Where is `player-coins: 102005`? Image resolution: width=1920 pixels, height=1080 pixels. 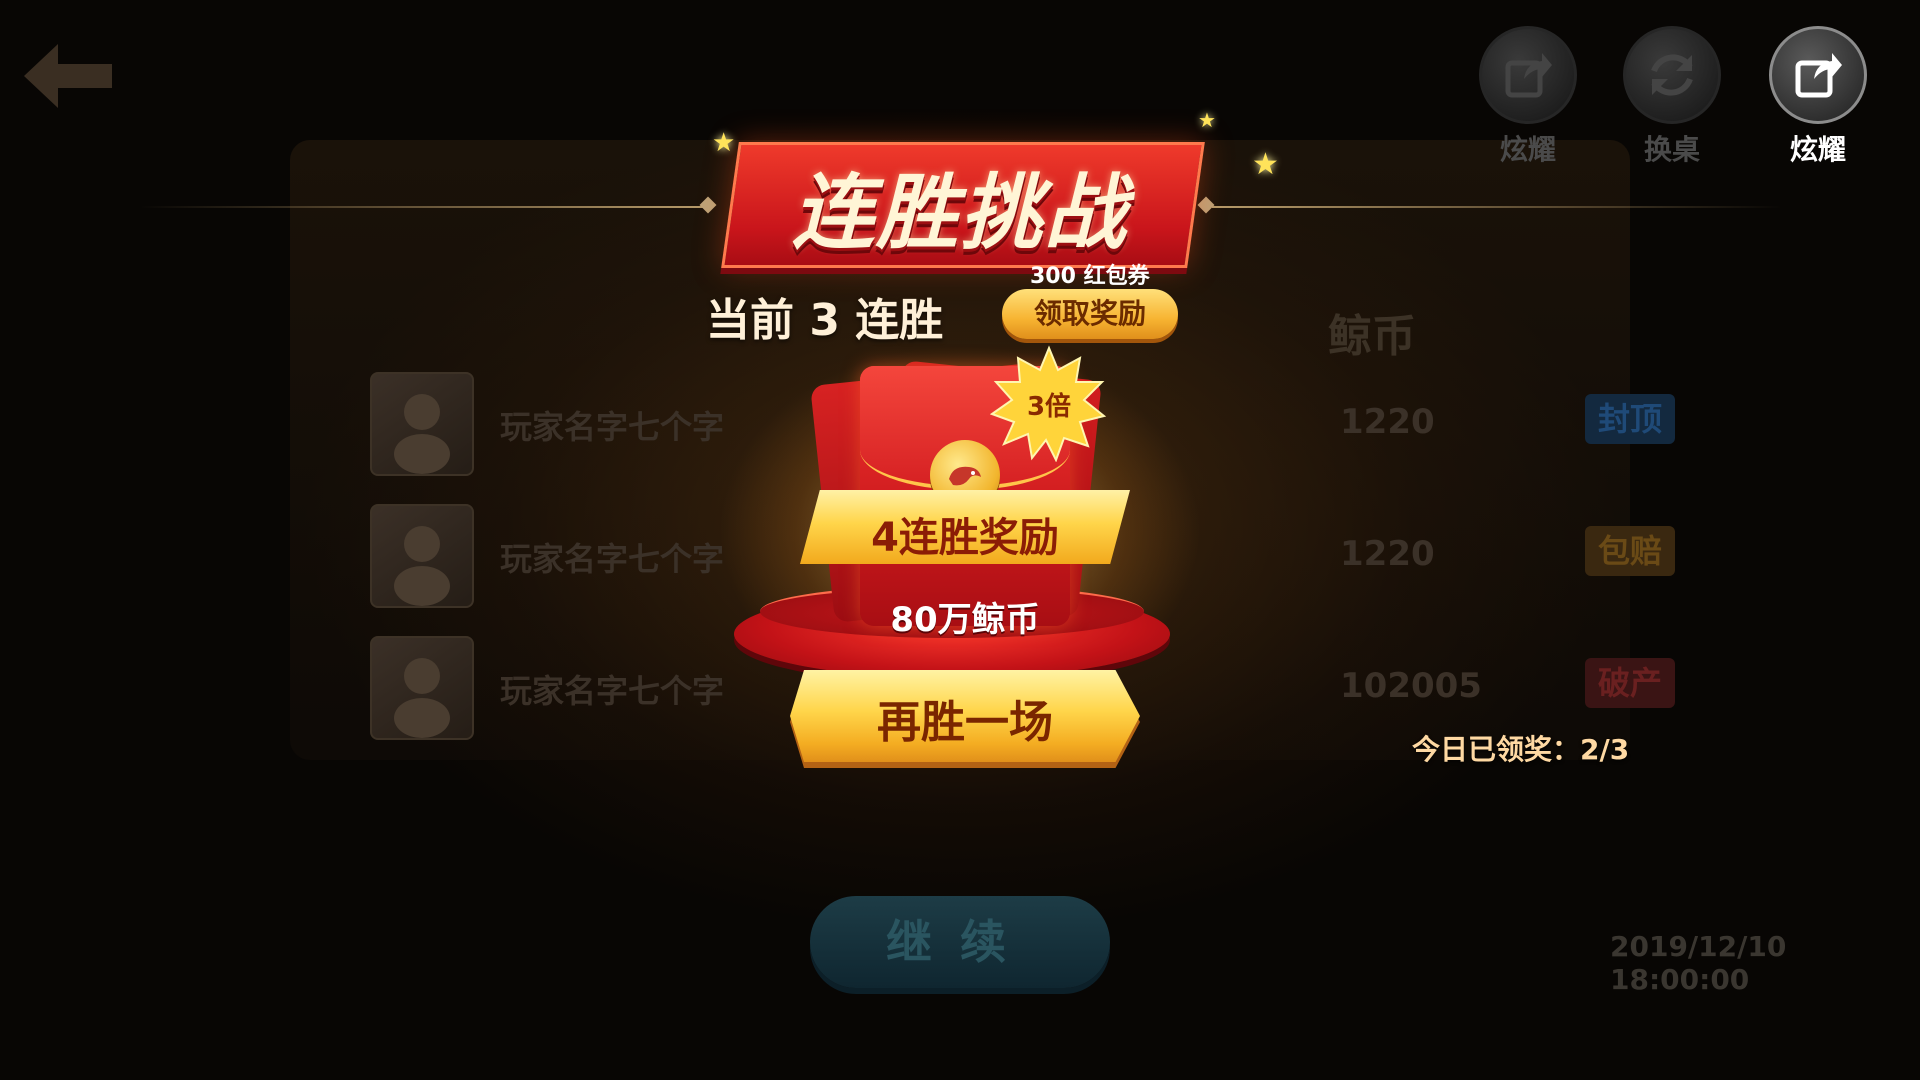
player-coins: 102005 is located at coordinates (1411, 686).